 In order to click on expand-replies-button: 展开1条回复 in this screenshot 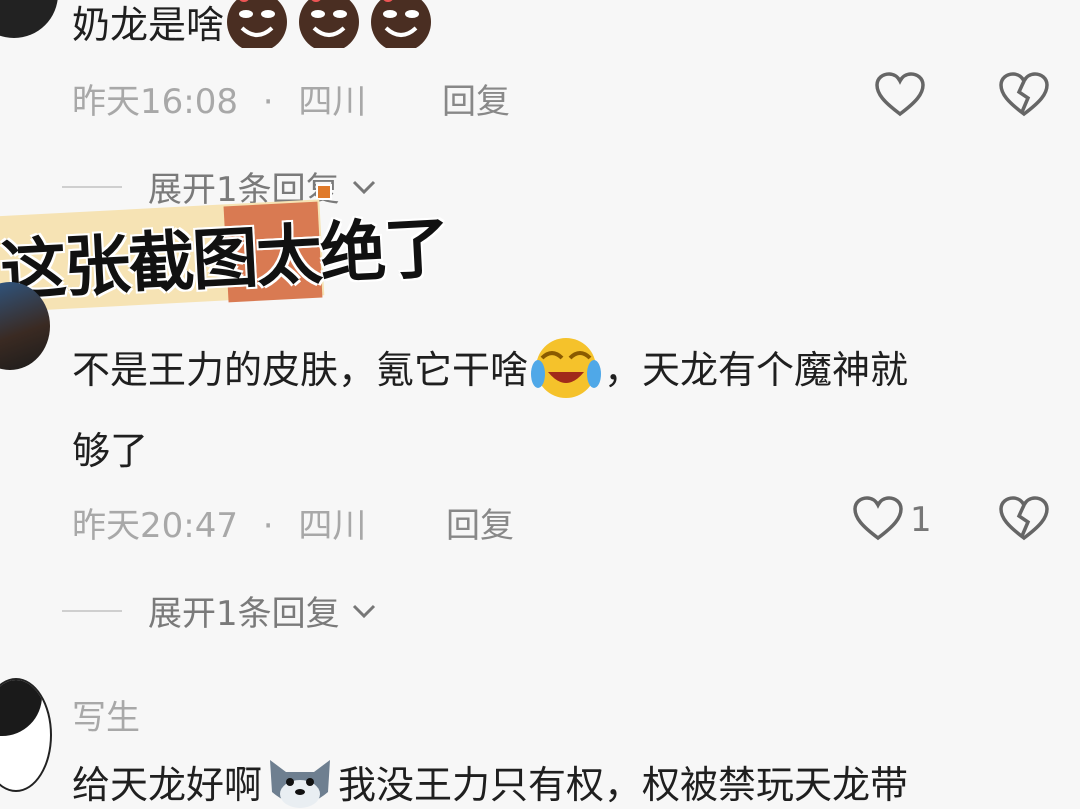, I will do `click(220, 610)`.